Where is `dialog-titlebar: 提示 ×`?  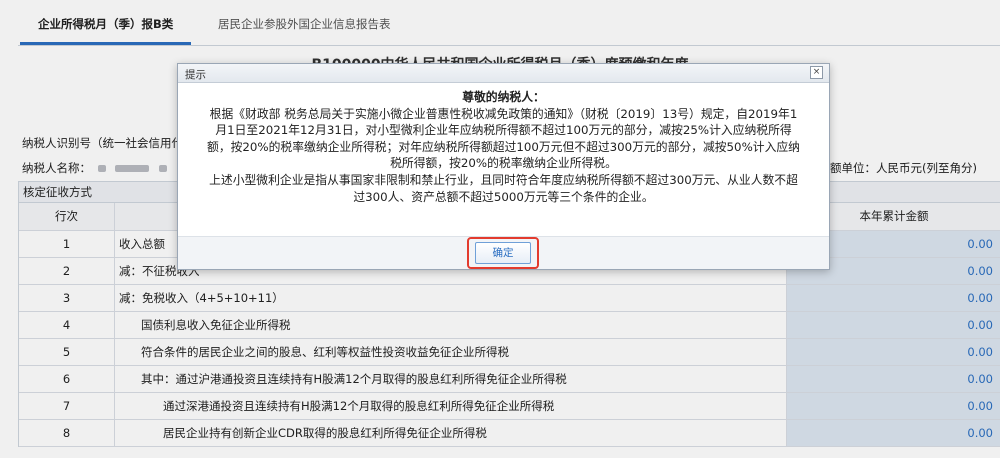 dialog-titlebar: 提示 × is located at coordinates (503, 73).